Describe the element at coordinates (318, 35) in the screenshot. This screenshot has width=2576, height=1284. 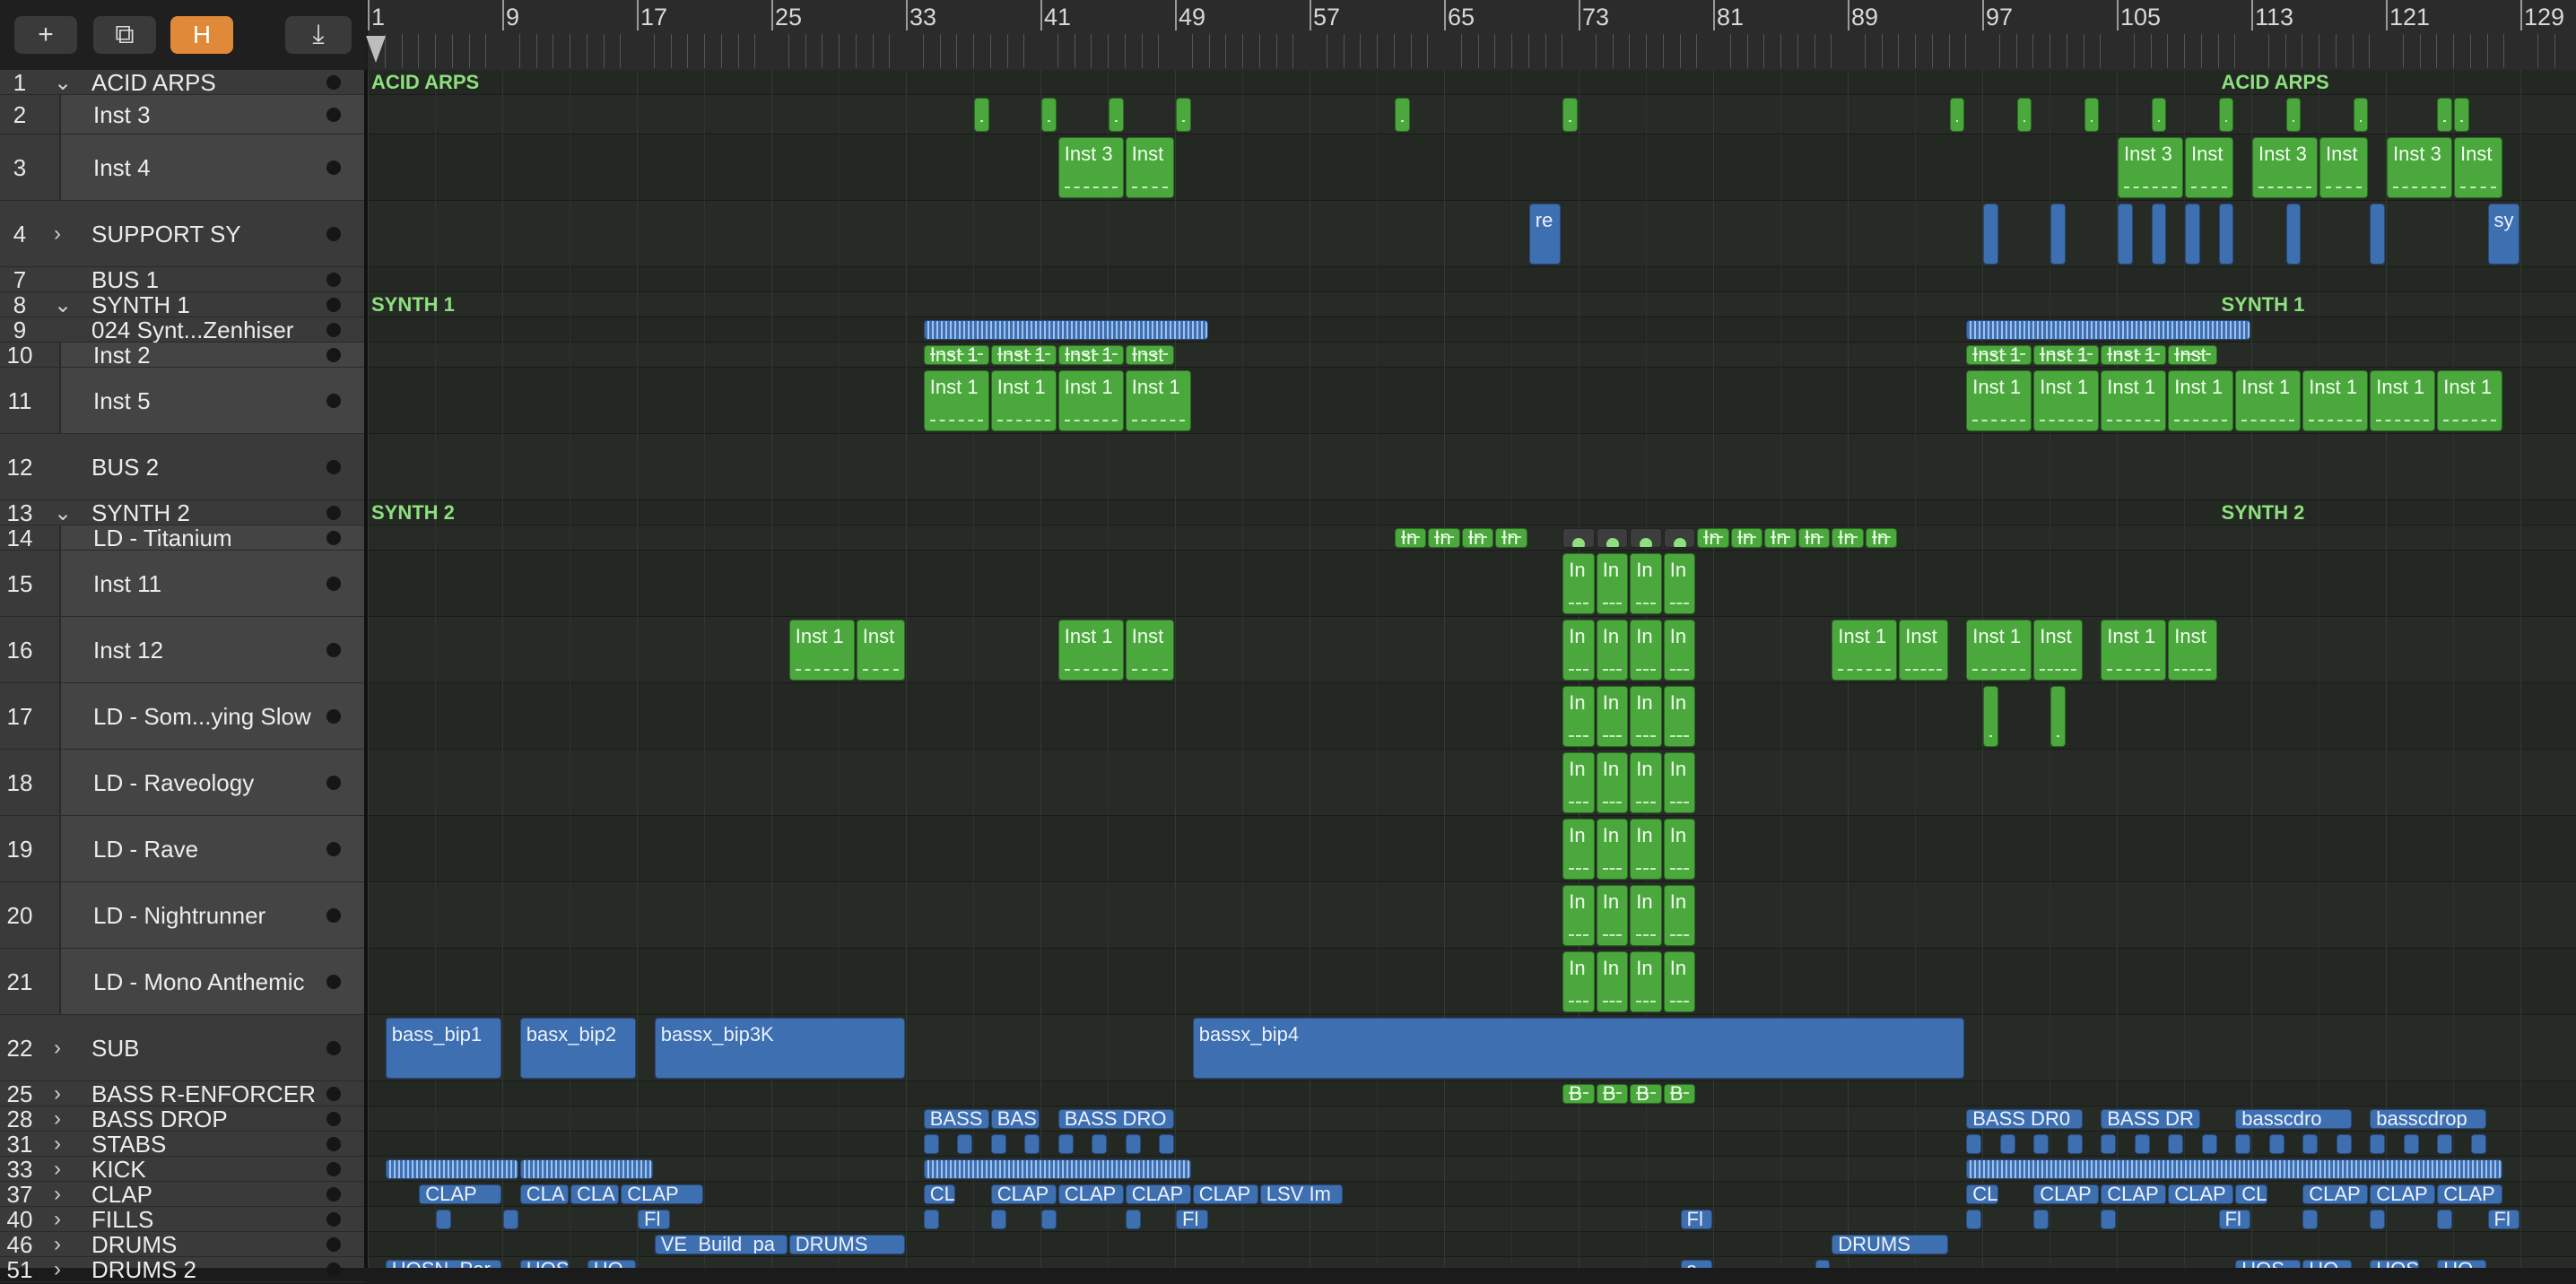
I see `download-button: ⤓` at that location.